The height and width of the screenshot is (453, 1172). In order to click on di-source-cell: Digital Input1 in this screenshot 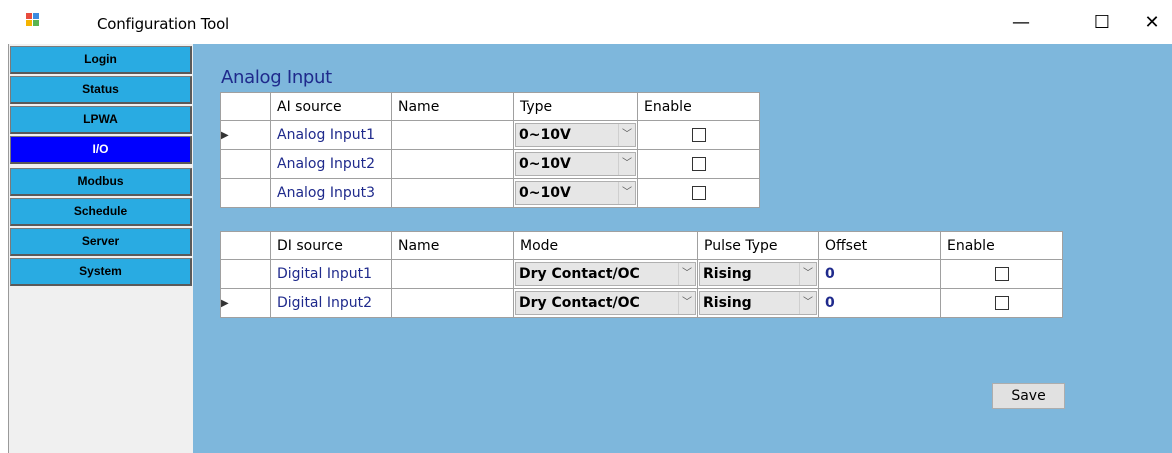, I will do `click(331, 274)`.